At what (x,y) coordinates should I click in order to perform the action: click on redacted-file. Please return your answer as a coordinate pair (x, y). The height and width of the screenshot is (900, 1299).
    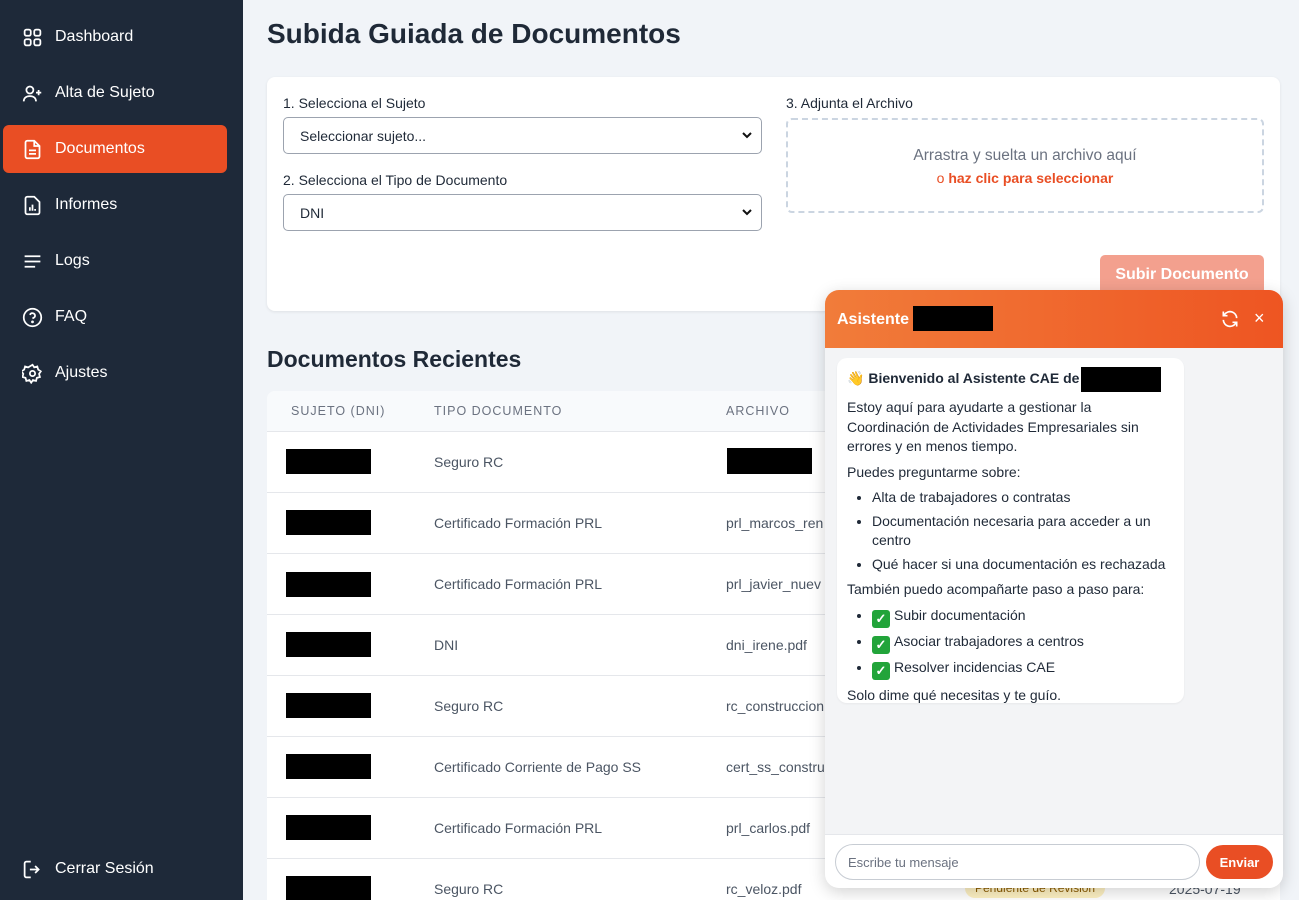
    Looking at the image, I should click on (769, 461).